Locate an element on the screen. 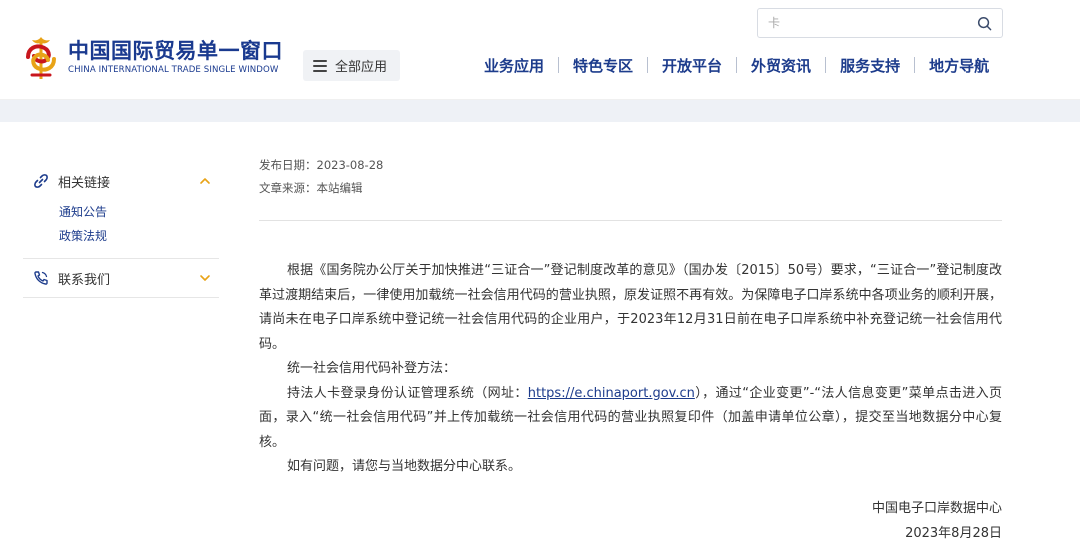 Image resolution: width=1080 pixels, height=556 pixels. signature-date: 2023年8月28日 is located at coordinates (953, 533).